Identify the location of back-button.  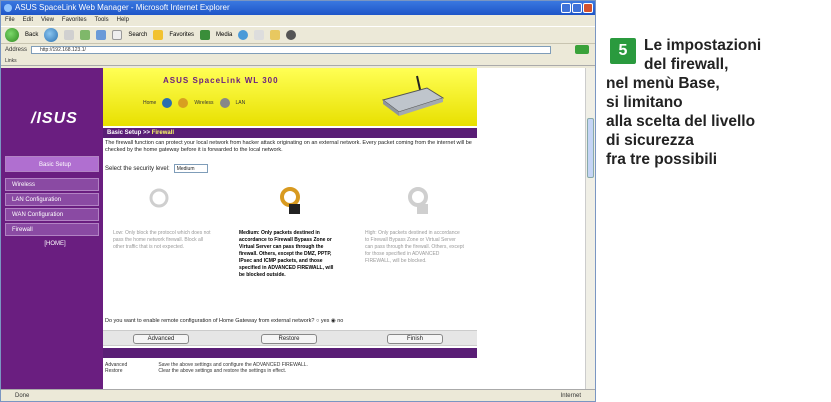
(12, 35).